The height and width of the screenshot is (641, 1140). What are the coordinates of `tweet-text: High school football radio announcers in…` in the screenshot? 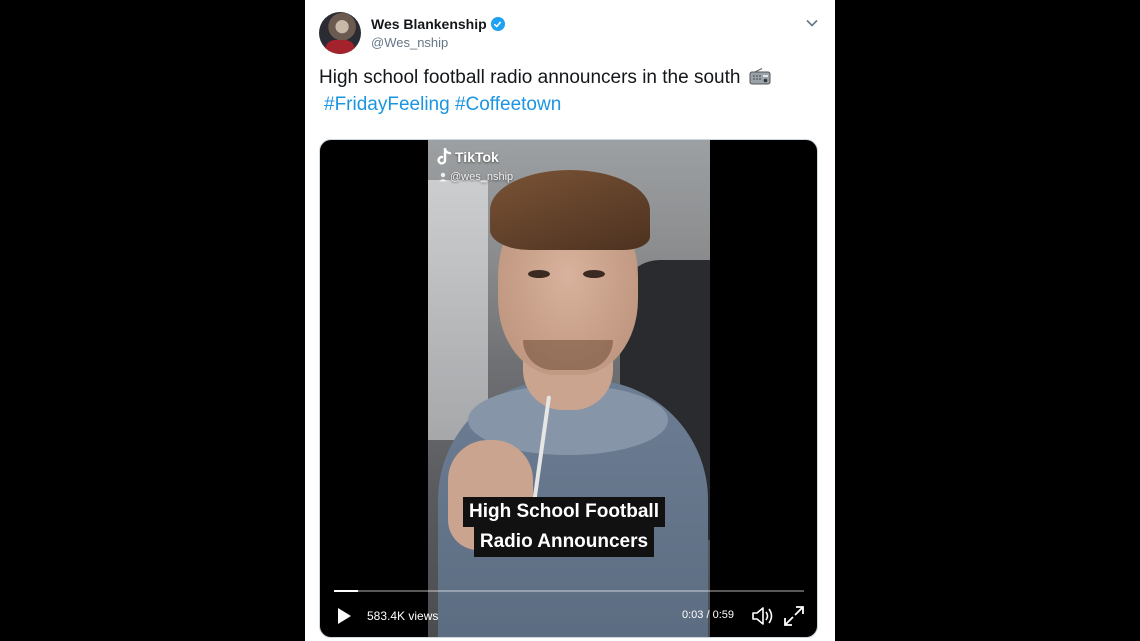 It's located at (569, 91).